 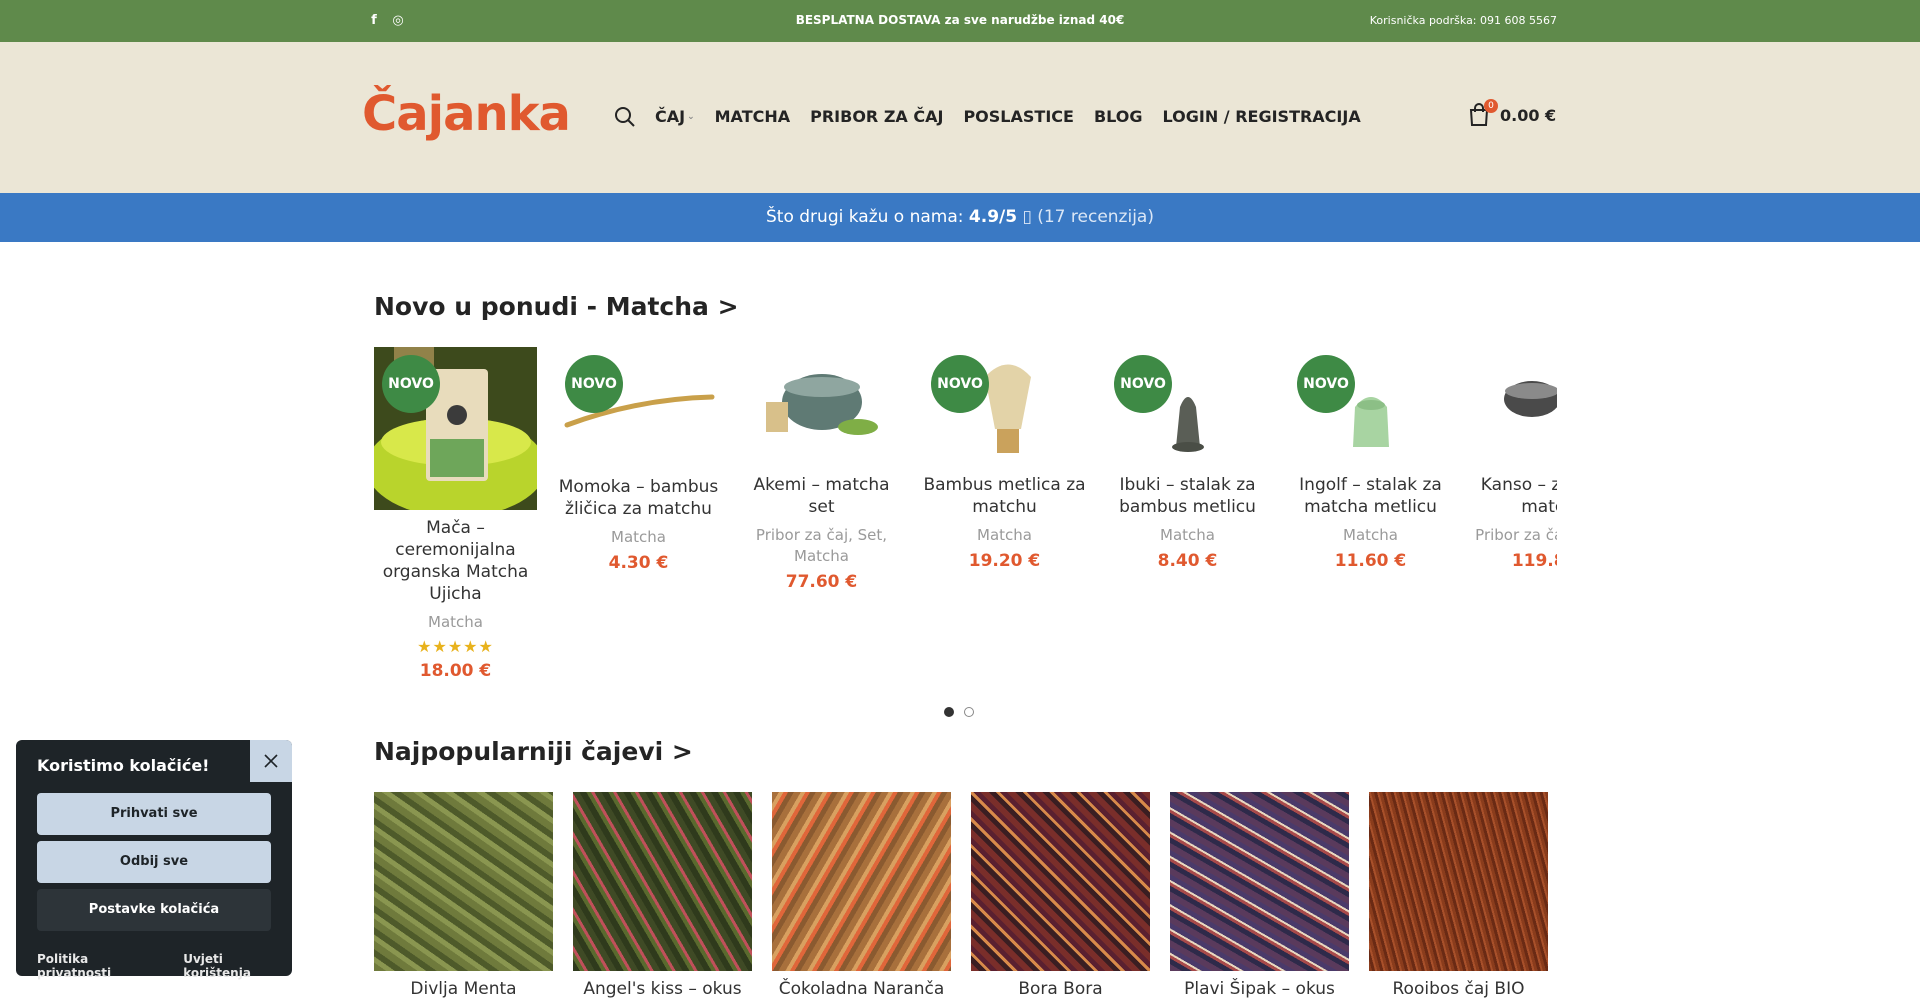 What do you see at coordinates (1004, 496) in the screenshot?
I see `product-name: Bambus metlica za matchu` at bounding box center [1004, 496].